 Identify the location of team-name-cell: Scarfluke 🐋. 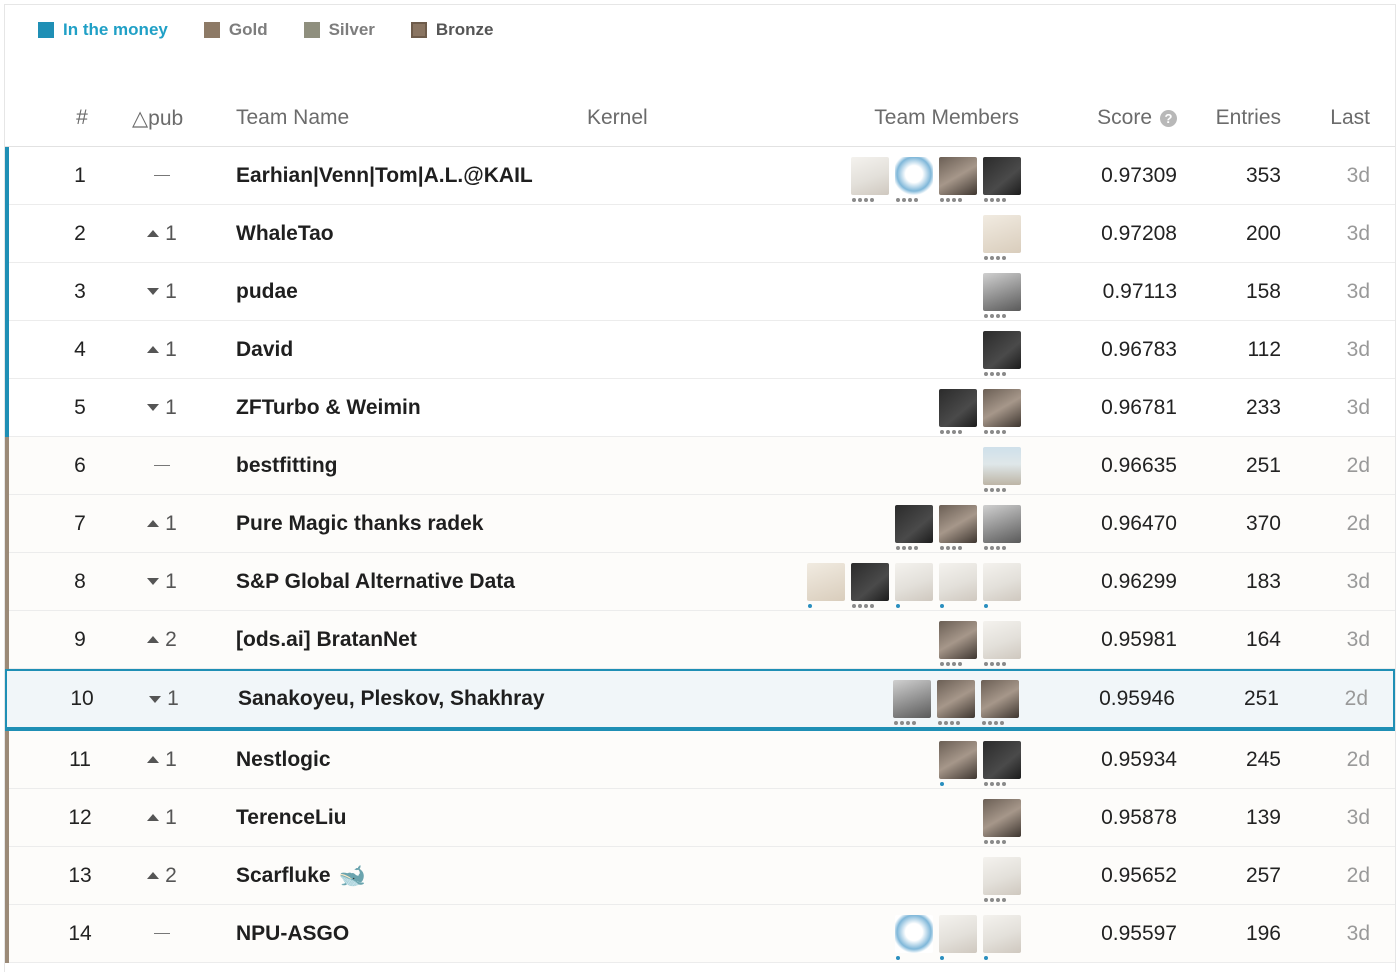
(301, 875).